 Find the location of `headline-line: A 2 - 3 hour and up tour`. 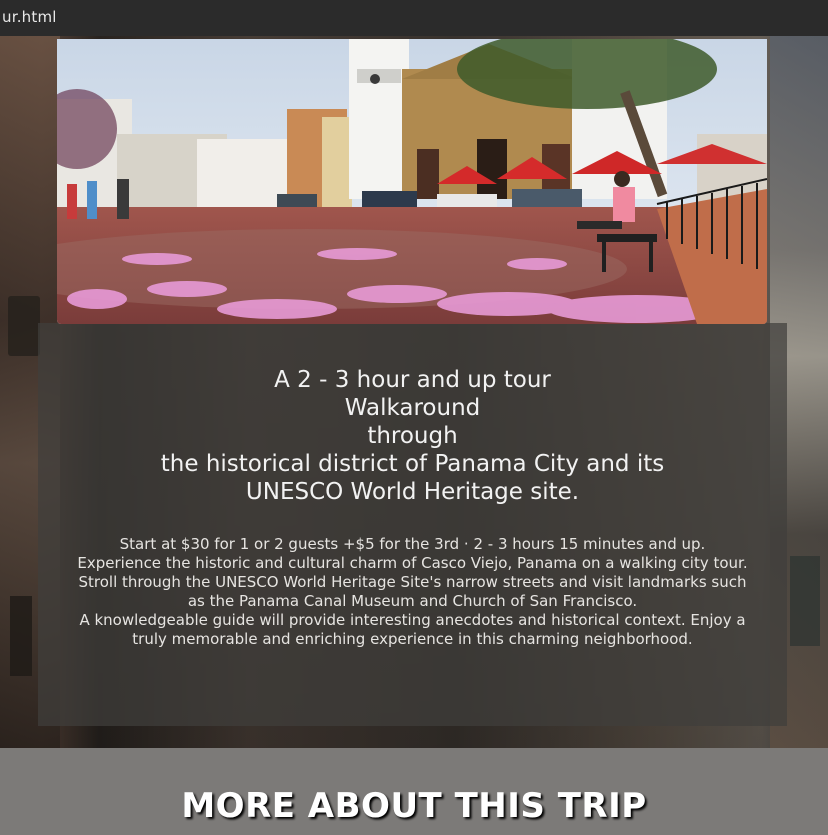

headline-line: A 2 - 3 hour and up tour is located at coordinates (412, 380).